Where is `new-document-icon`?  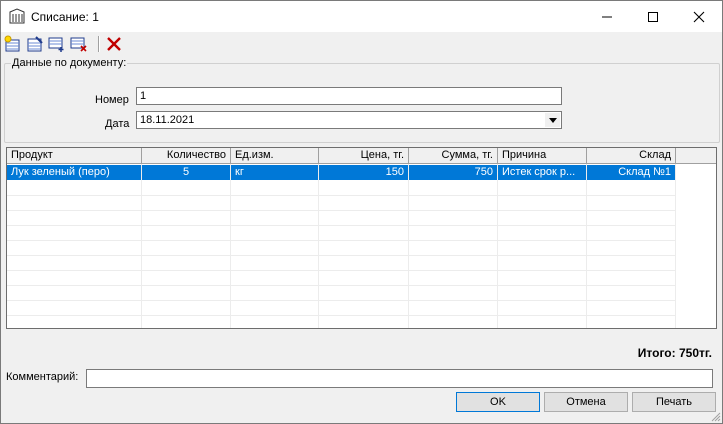 new-document-icon is located at coordinates (13, 44).